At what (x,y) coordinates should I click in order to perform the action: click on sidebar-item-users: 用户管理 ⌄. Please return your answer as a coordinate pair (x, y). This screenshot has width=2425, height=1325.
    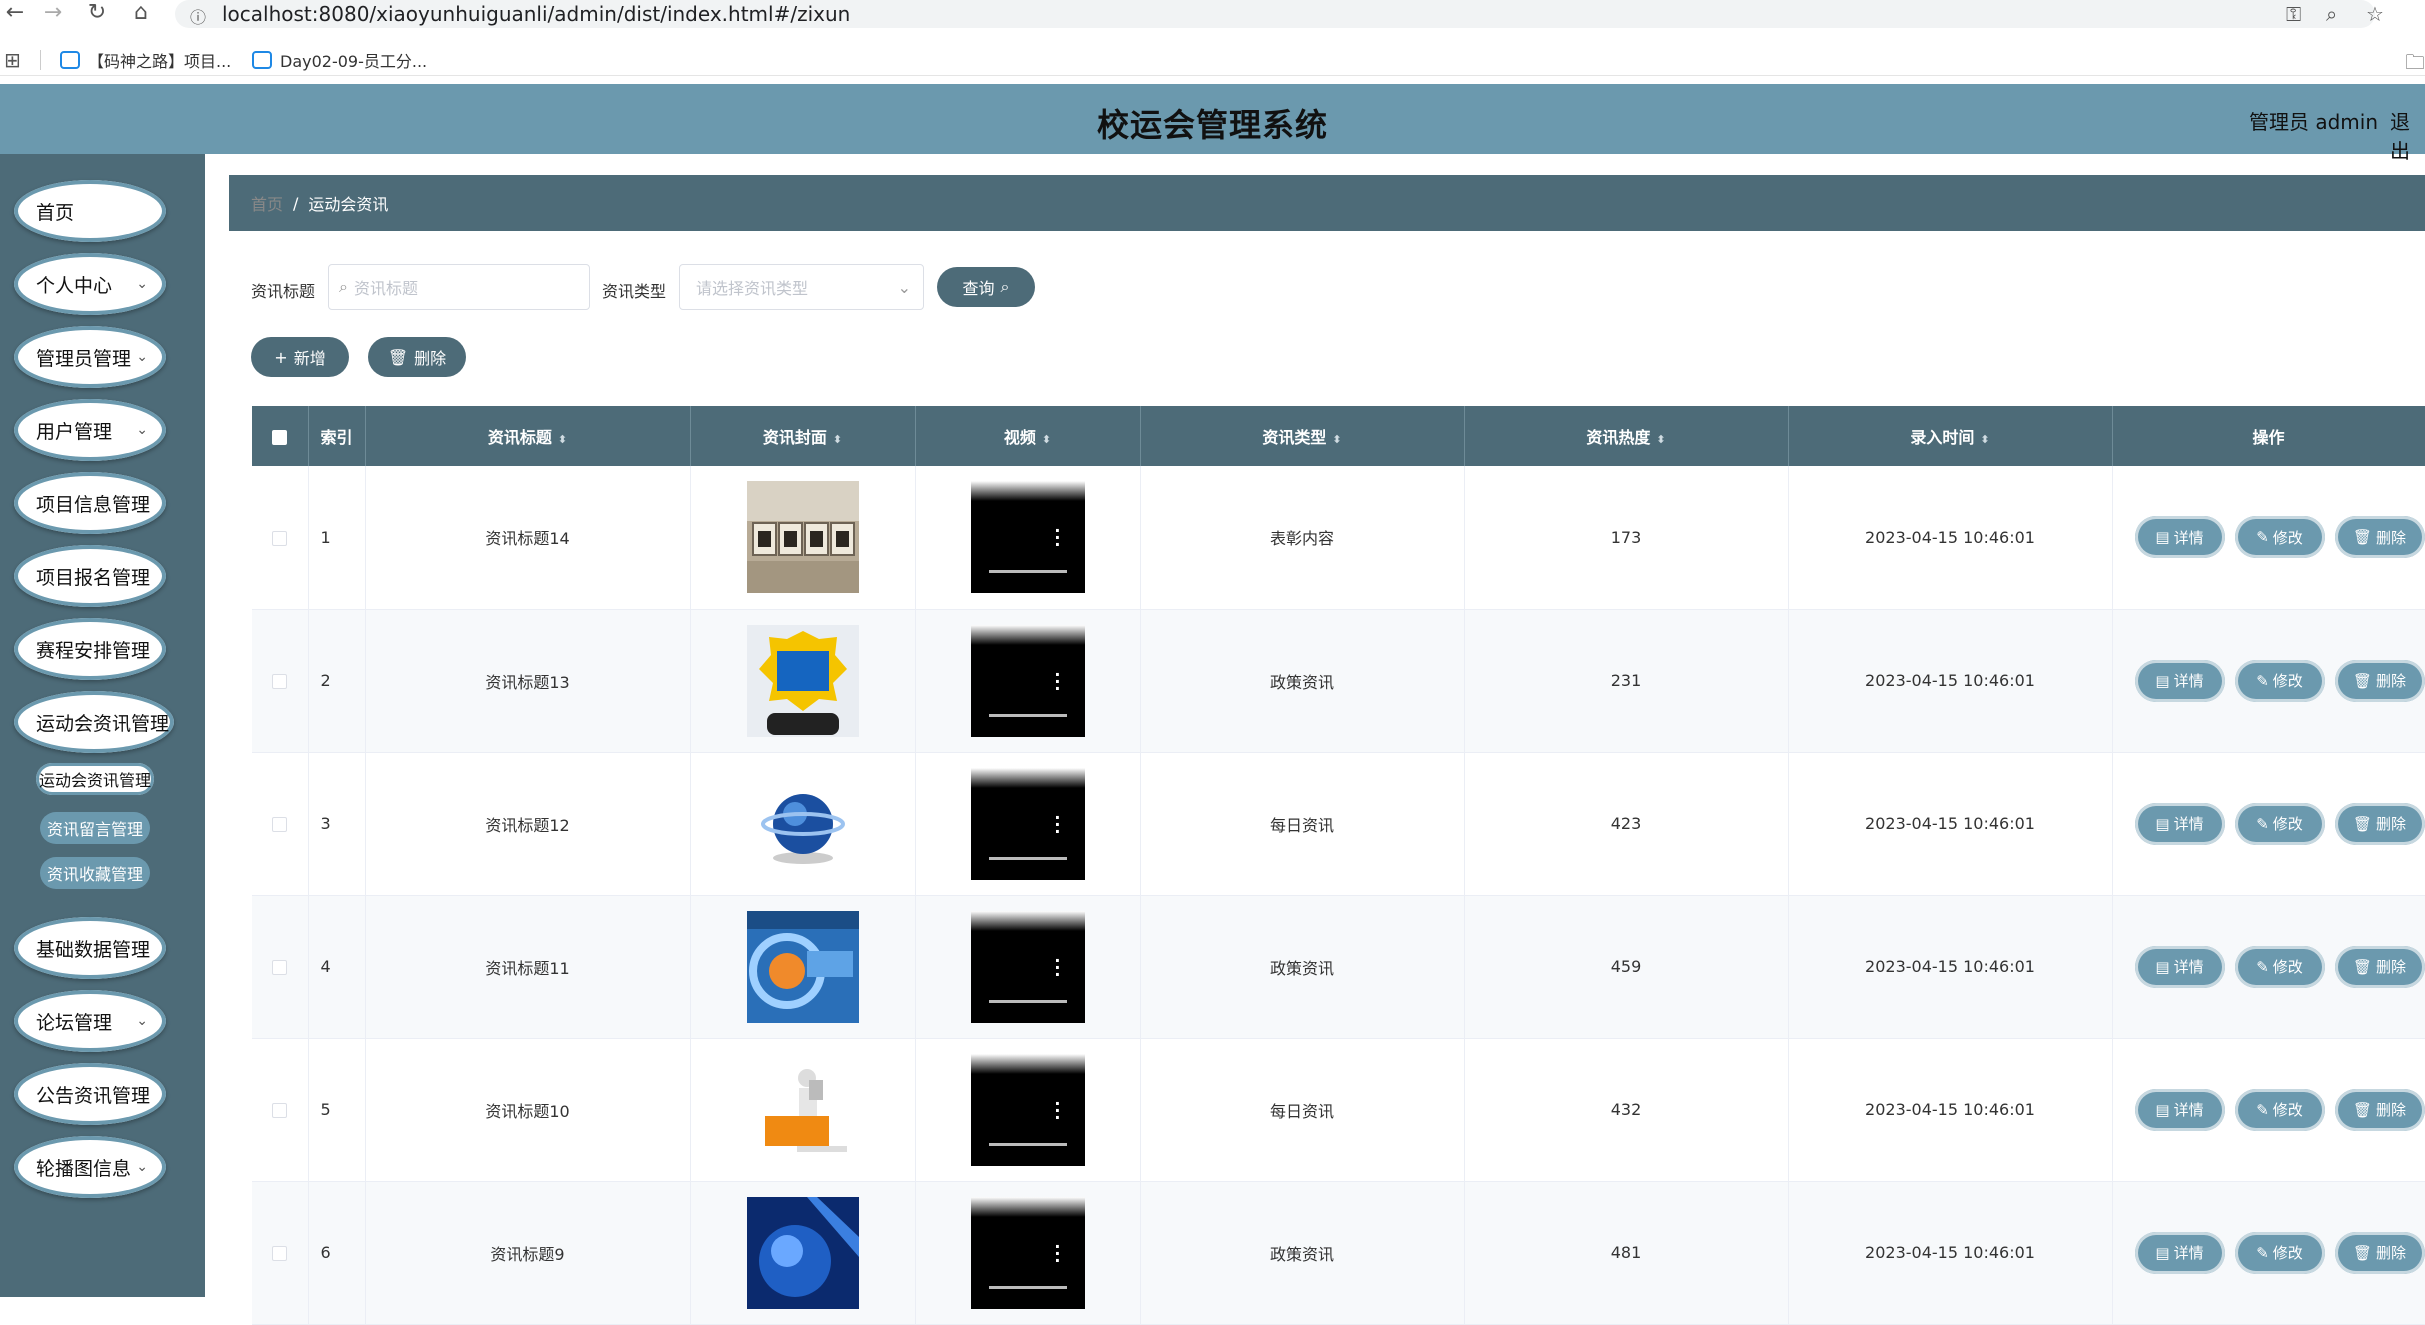
    Looking at the image, I should click on (90, 430).